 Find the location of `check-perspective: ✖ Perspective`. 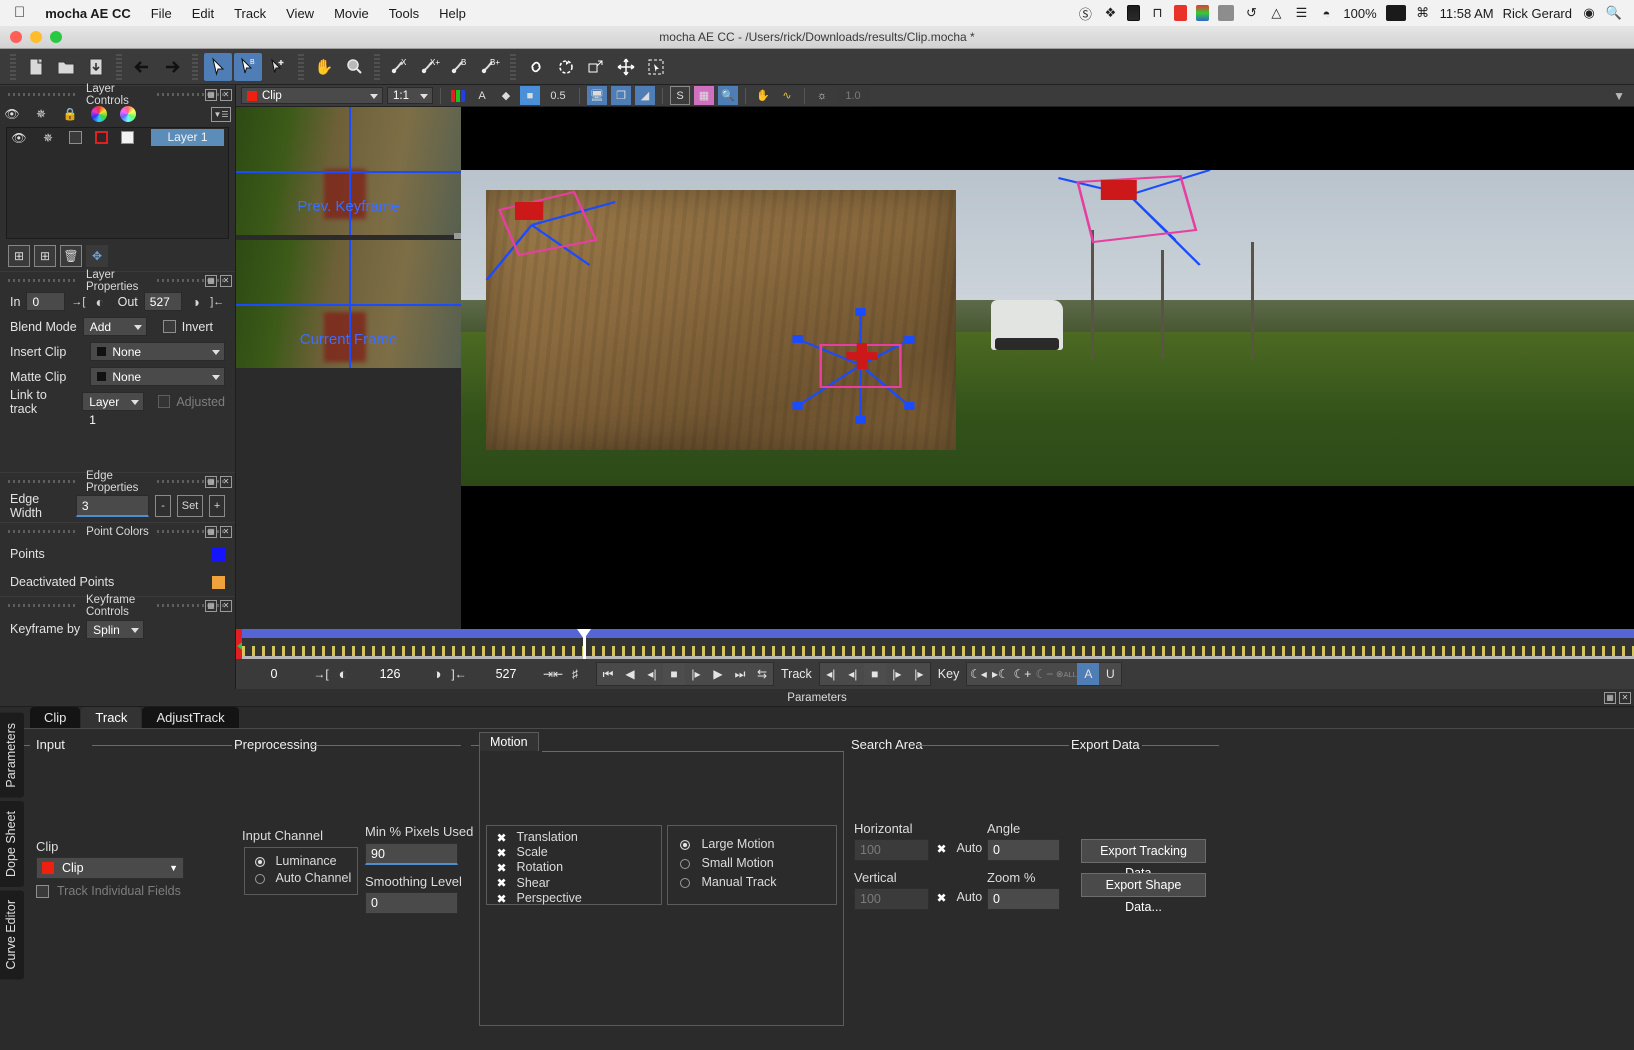

check-perspective: ✖ Perspective is located at coordinates (574, 898).